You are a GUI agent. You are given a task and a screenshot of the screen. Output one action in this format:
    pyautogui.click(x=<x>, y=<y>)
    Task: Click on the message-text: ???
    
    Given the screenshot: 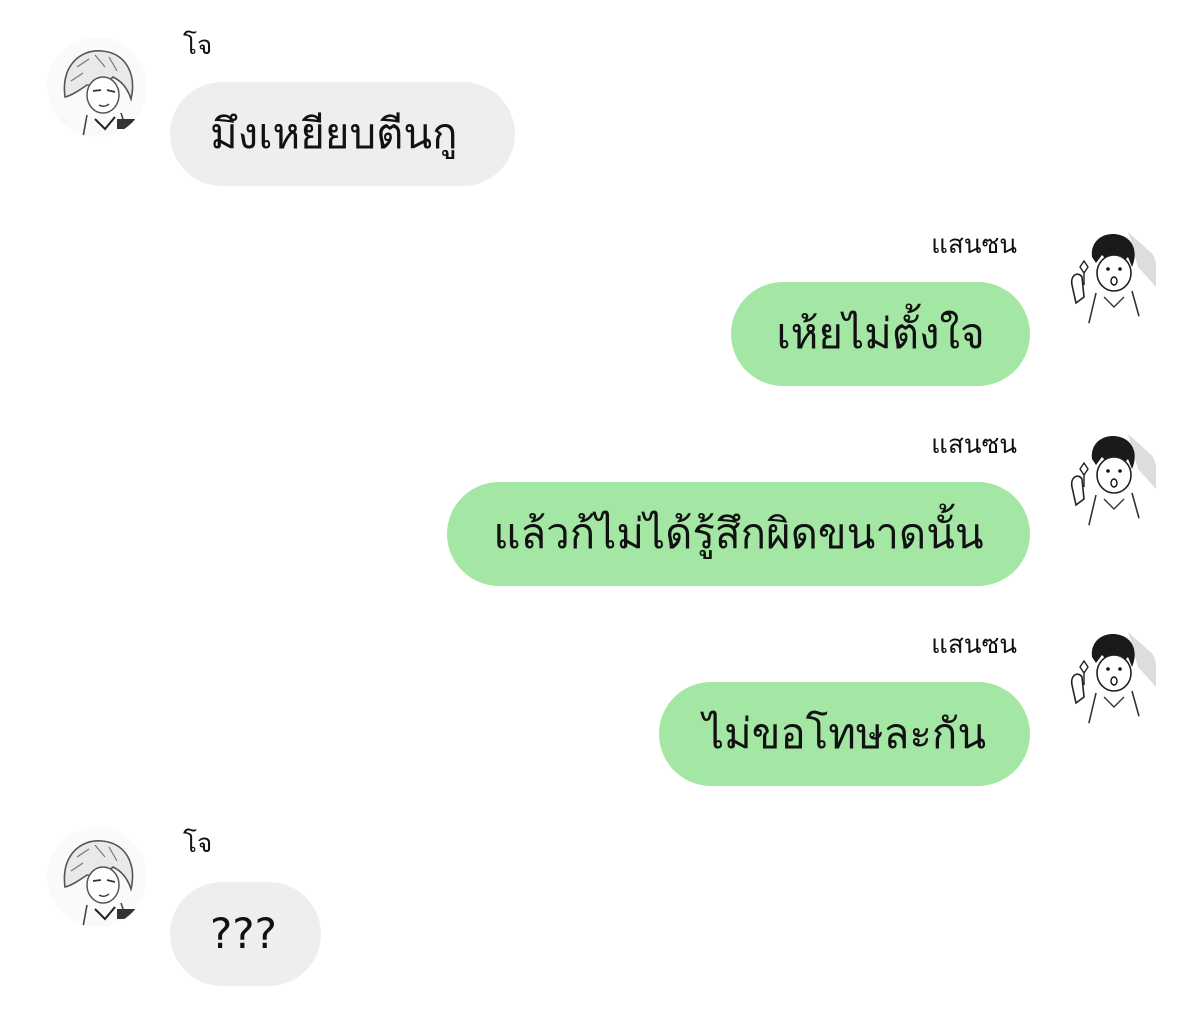 What is the action you would take?
    pyautogui.click(x=243, y=933)
    